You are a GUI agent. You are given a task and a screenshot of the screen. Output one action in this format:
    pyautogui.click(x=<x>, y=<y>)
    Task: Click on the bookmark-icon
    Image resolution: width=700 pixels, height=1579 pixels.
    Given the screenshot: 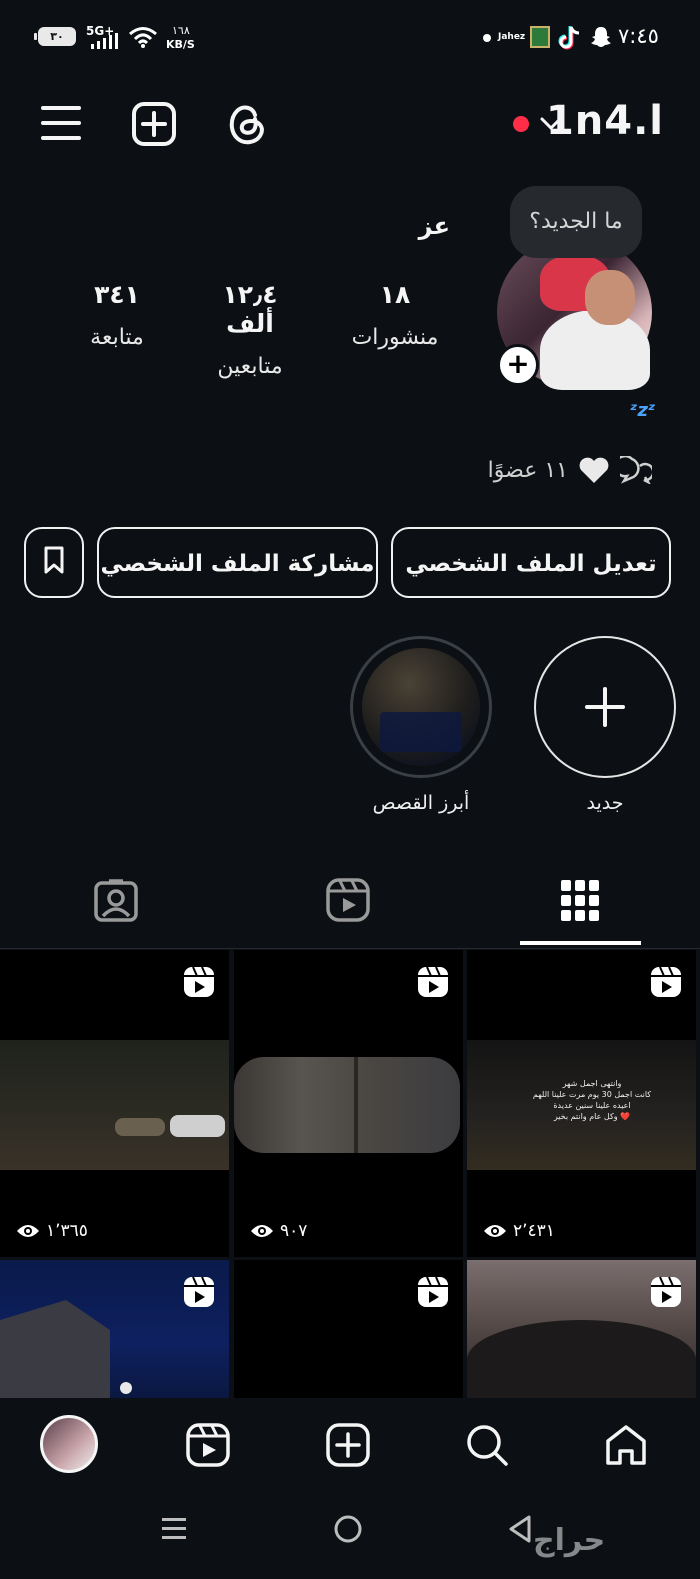 What is the action you would take?
    pyautogui.click(x=54, y=560)
    